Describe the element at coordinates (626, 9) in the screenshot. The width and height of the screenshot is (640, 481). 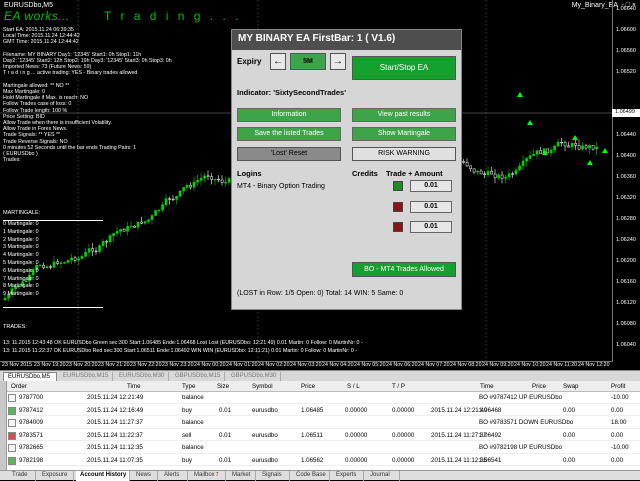
I see `price-label: 1.06640` at that location.